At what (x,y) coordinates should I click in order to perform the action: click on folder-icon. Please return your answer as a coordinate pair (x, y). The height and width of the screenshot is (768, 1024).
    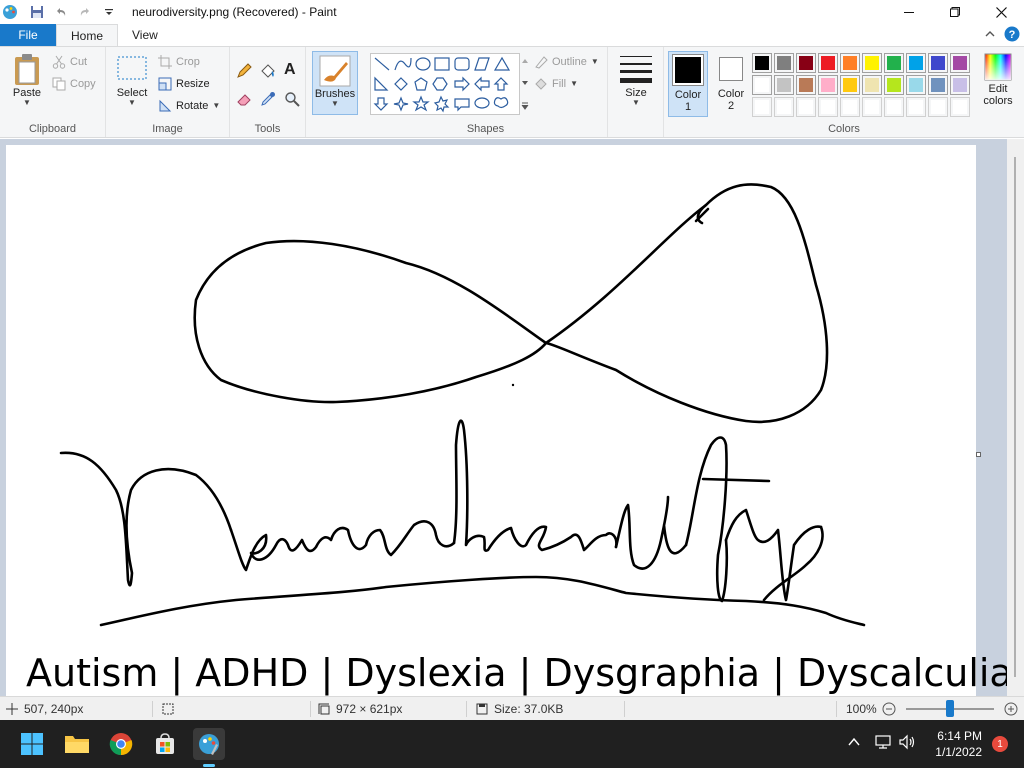
    Looking at the image, I should click on (77, 744).